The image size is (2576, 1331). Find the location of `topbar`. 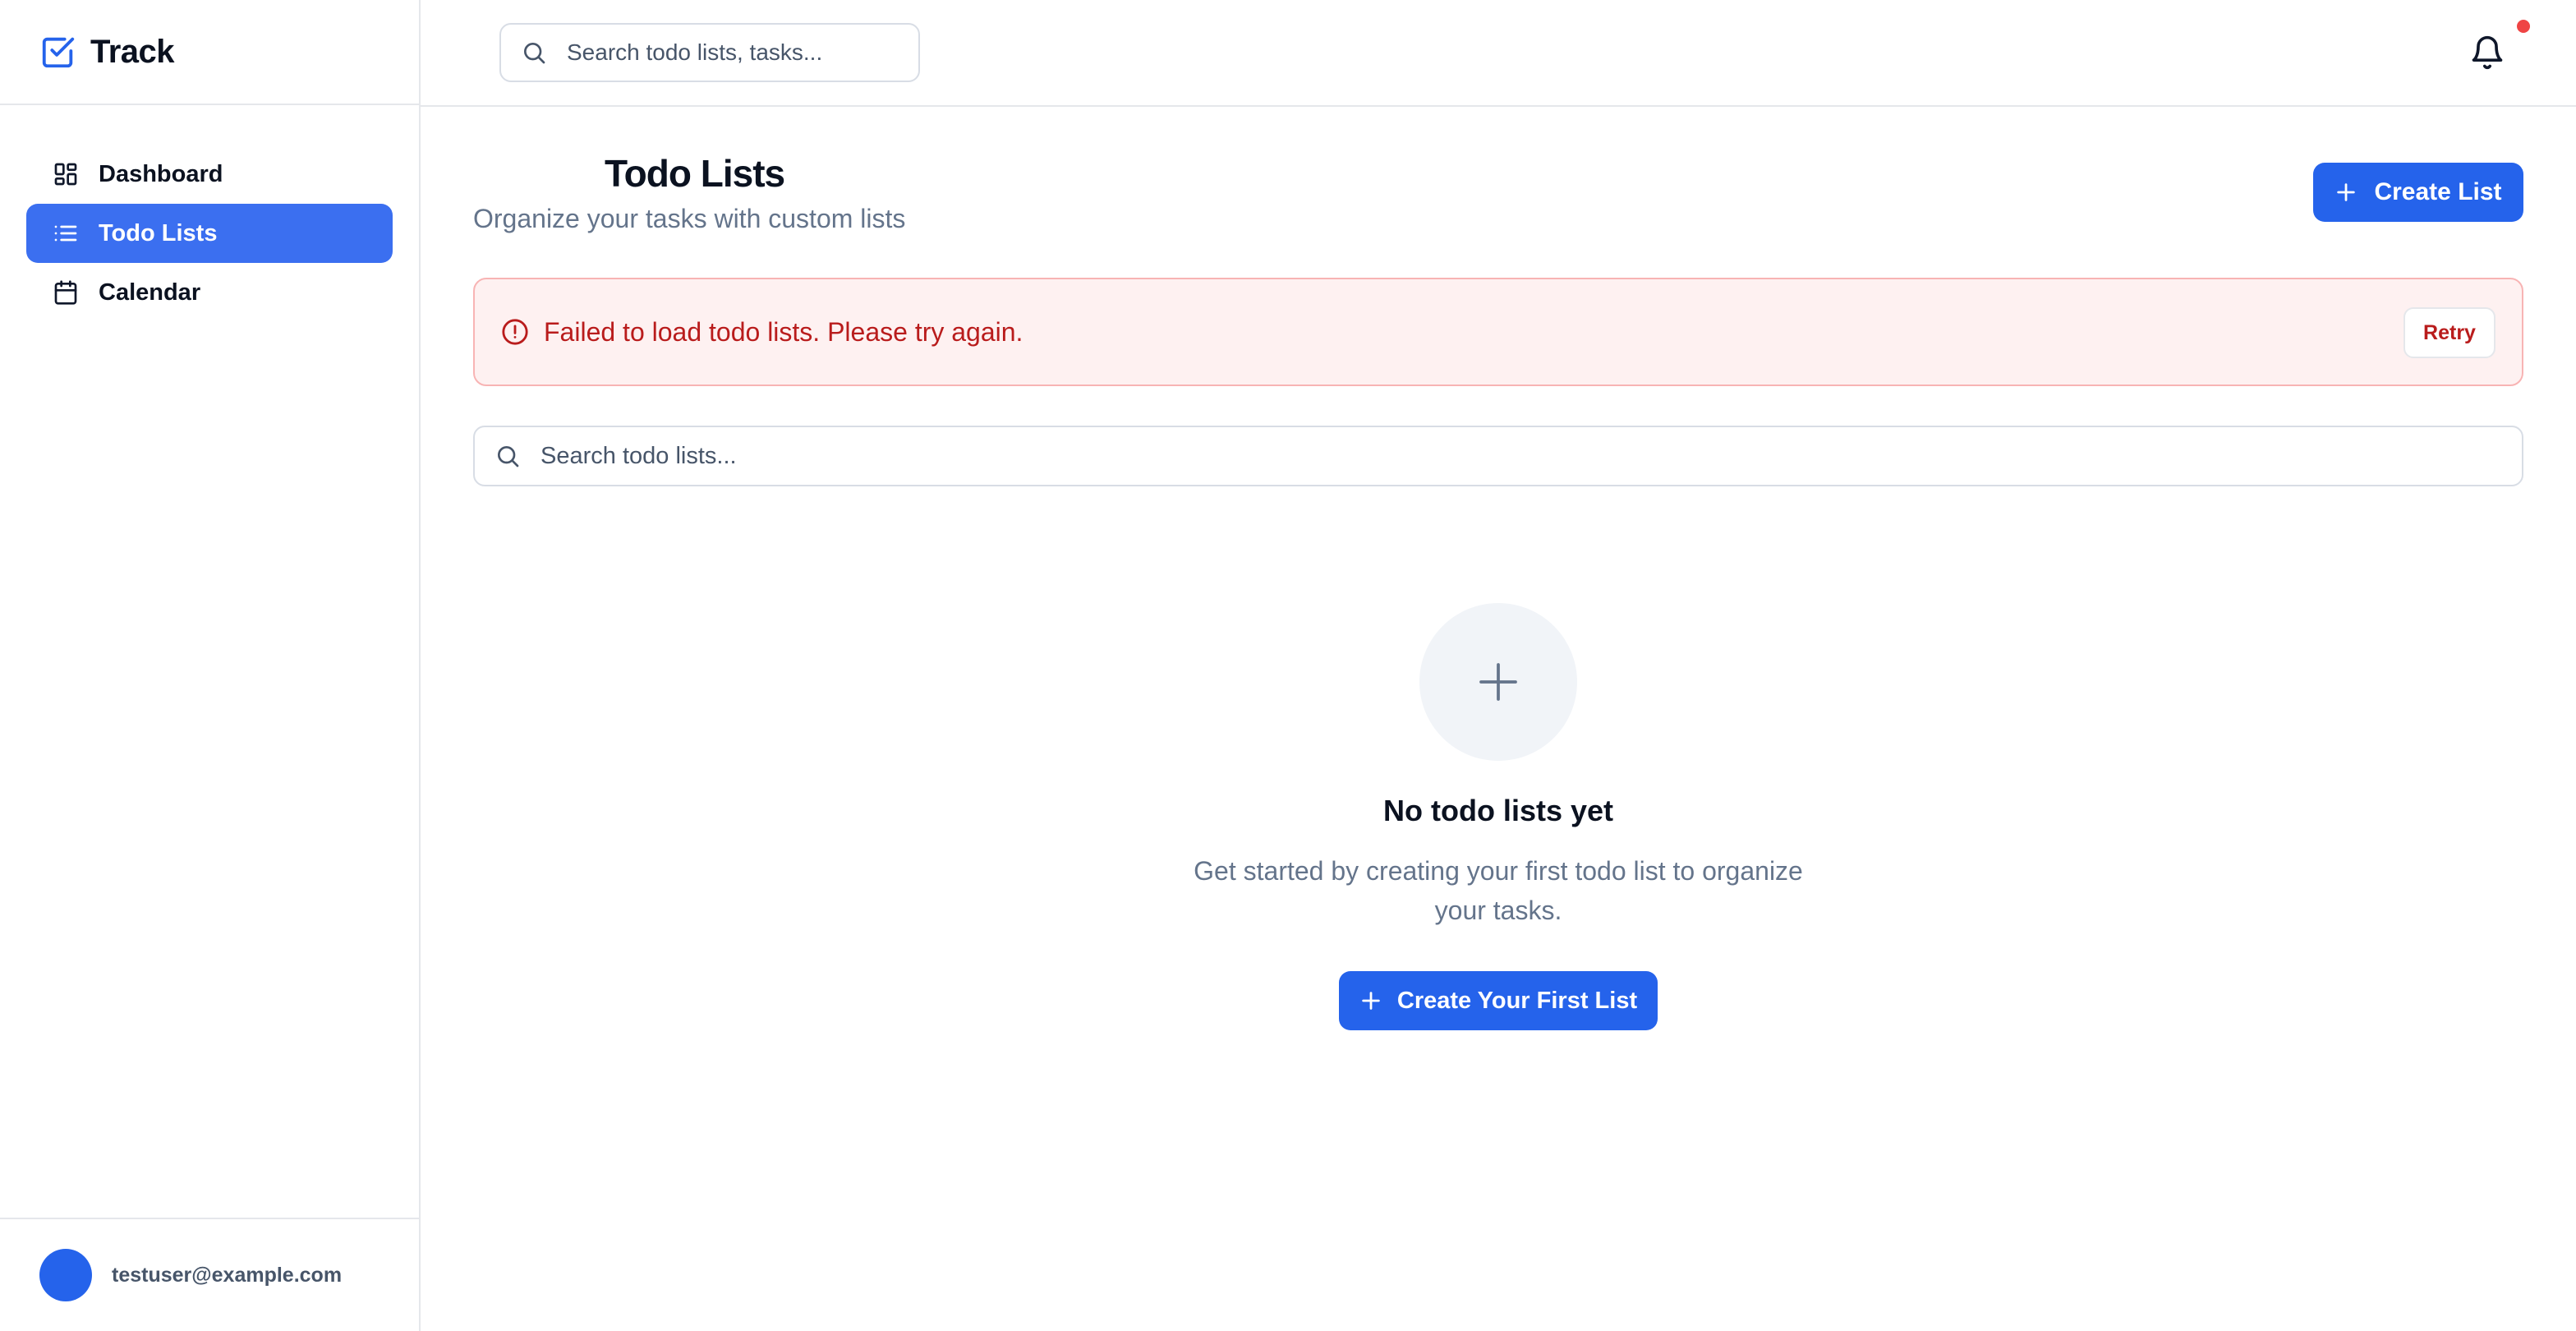

topbar is located at coordinates (1498, 53).